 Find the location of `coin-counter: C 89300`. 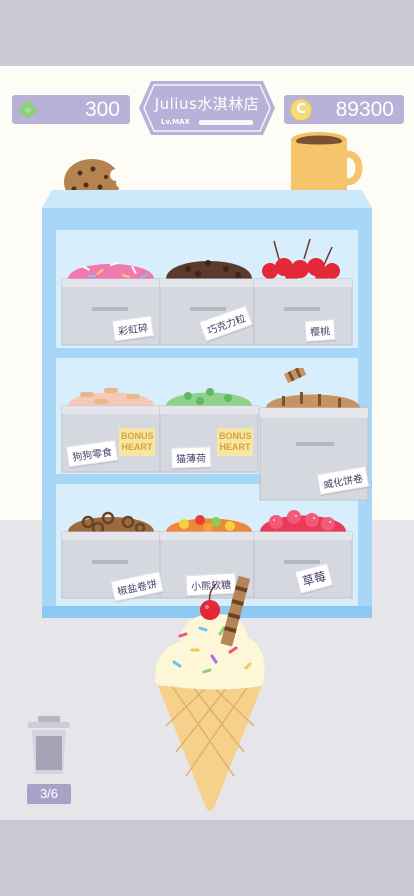

coin-counter: C 89300 is located at coordinates (344, 109).